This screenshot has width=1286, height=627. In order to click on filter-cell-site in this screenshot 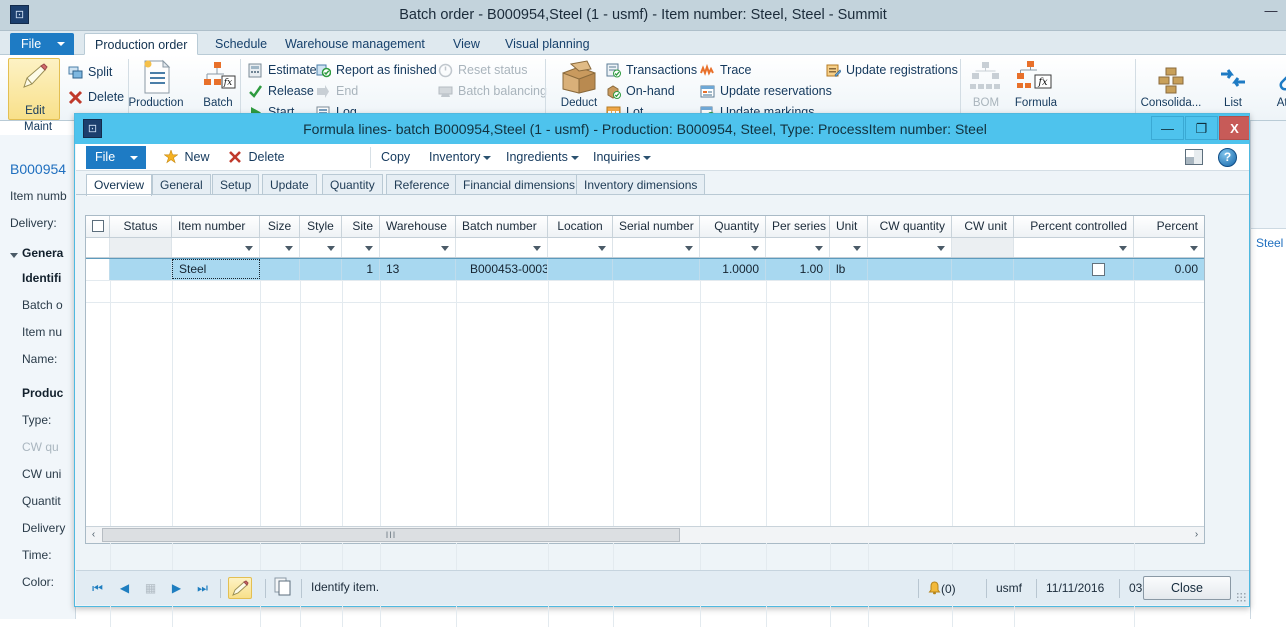, I will do `click(361, 247)`.